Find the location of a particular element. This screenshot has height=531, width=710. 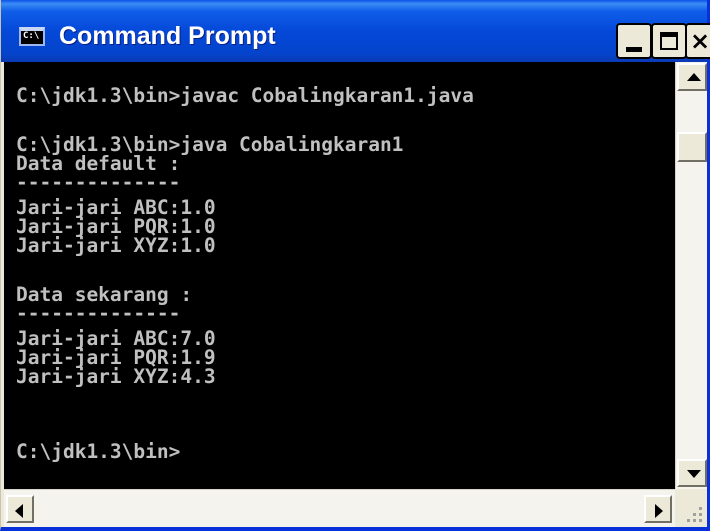

console-line: C:\jdk1.3\bin> is located at coordinates (98, 451).